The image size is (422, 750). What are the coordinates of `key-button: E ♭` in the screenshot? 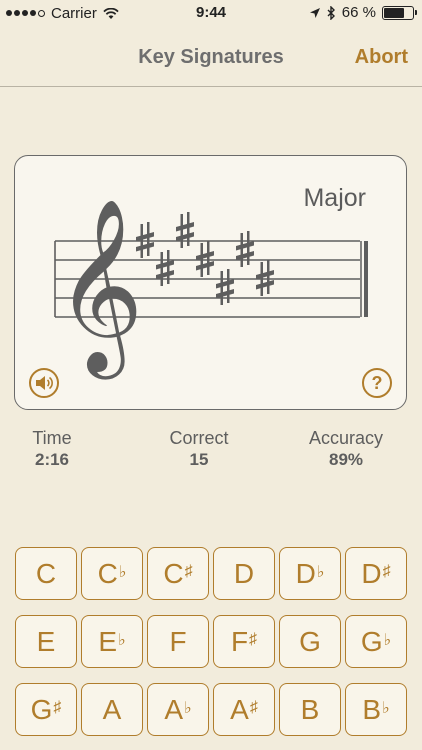 It's located at (112, 641).